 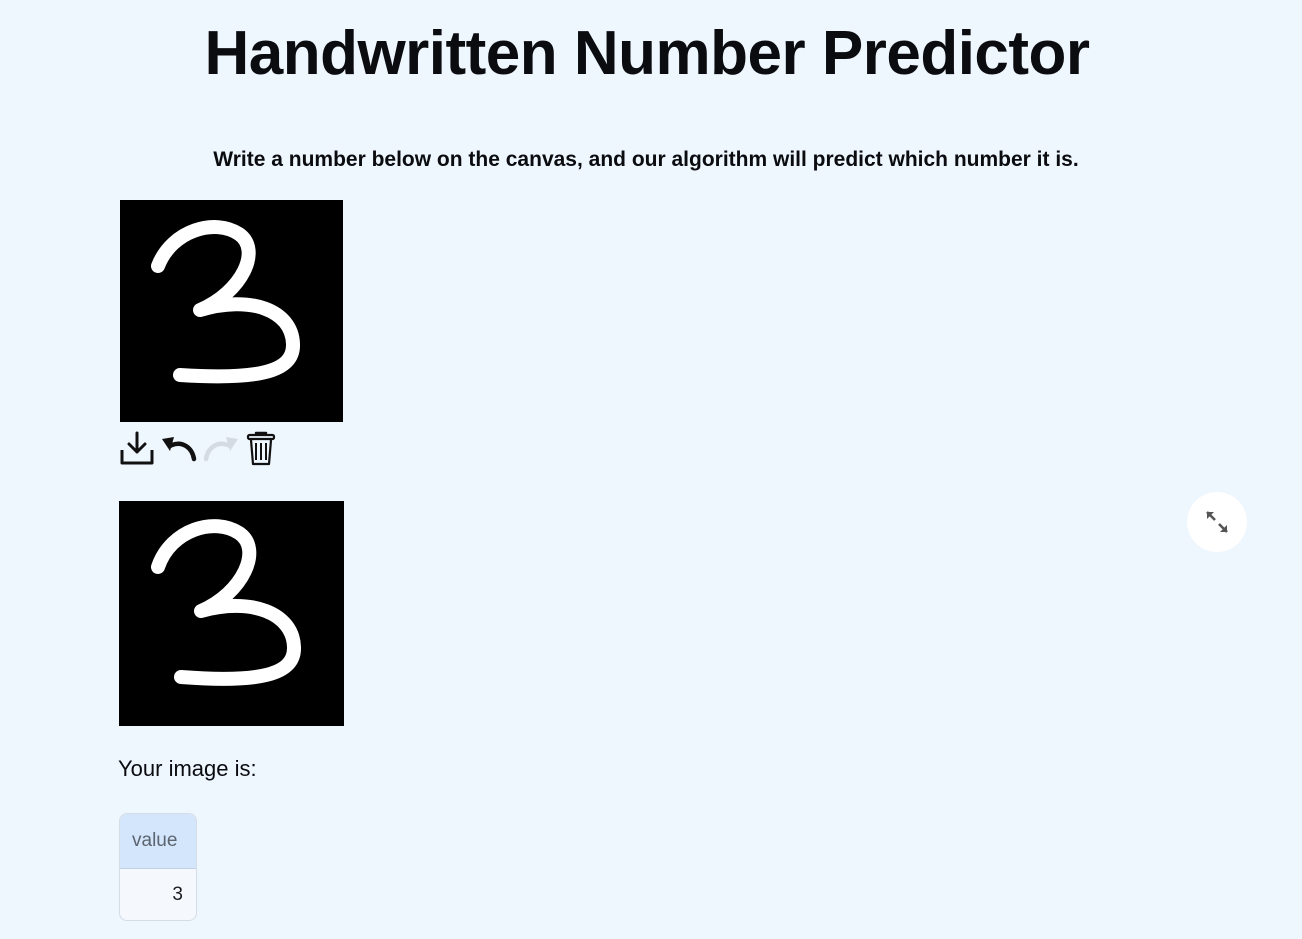 I want to click on trash-icon, so click(x=261, y=448).